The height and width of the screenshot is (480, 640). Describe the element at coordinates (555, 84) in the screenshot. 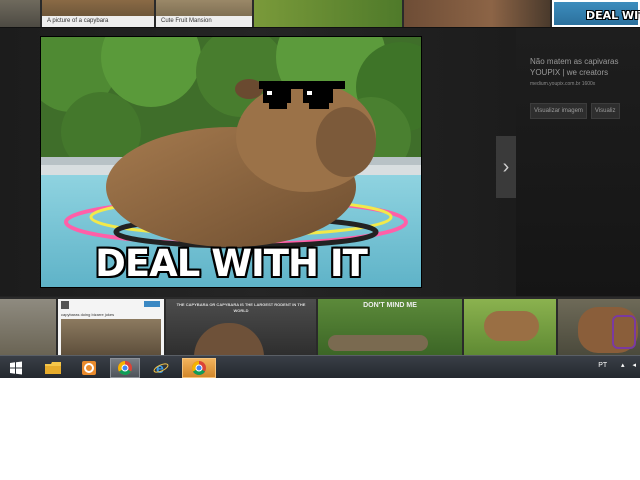

I see `source-domain: medium.youpix.com.br` at that location.